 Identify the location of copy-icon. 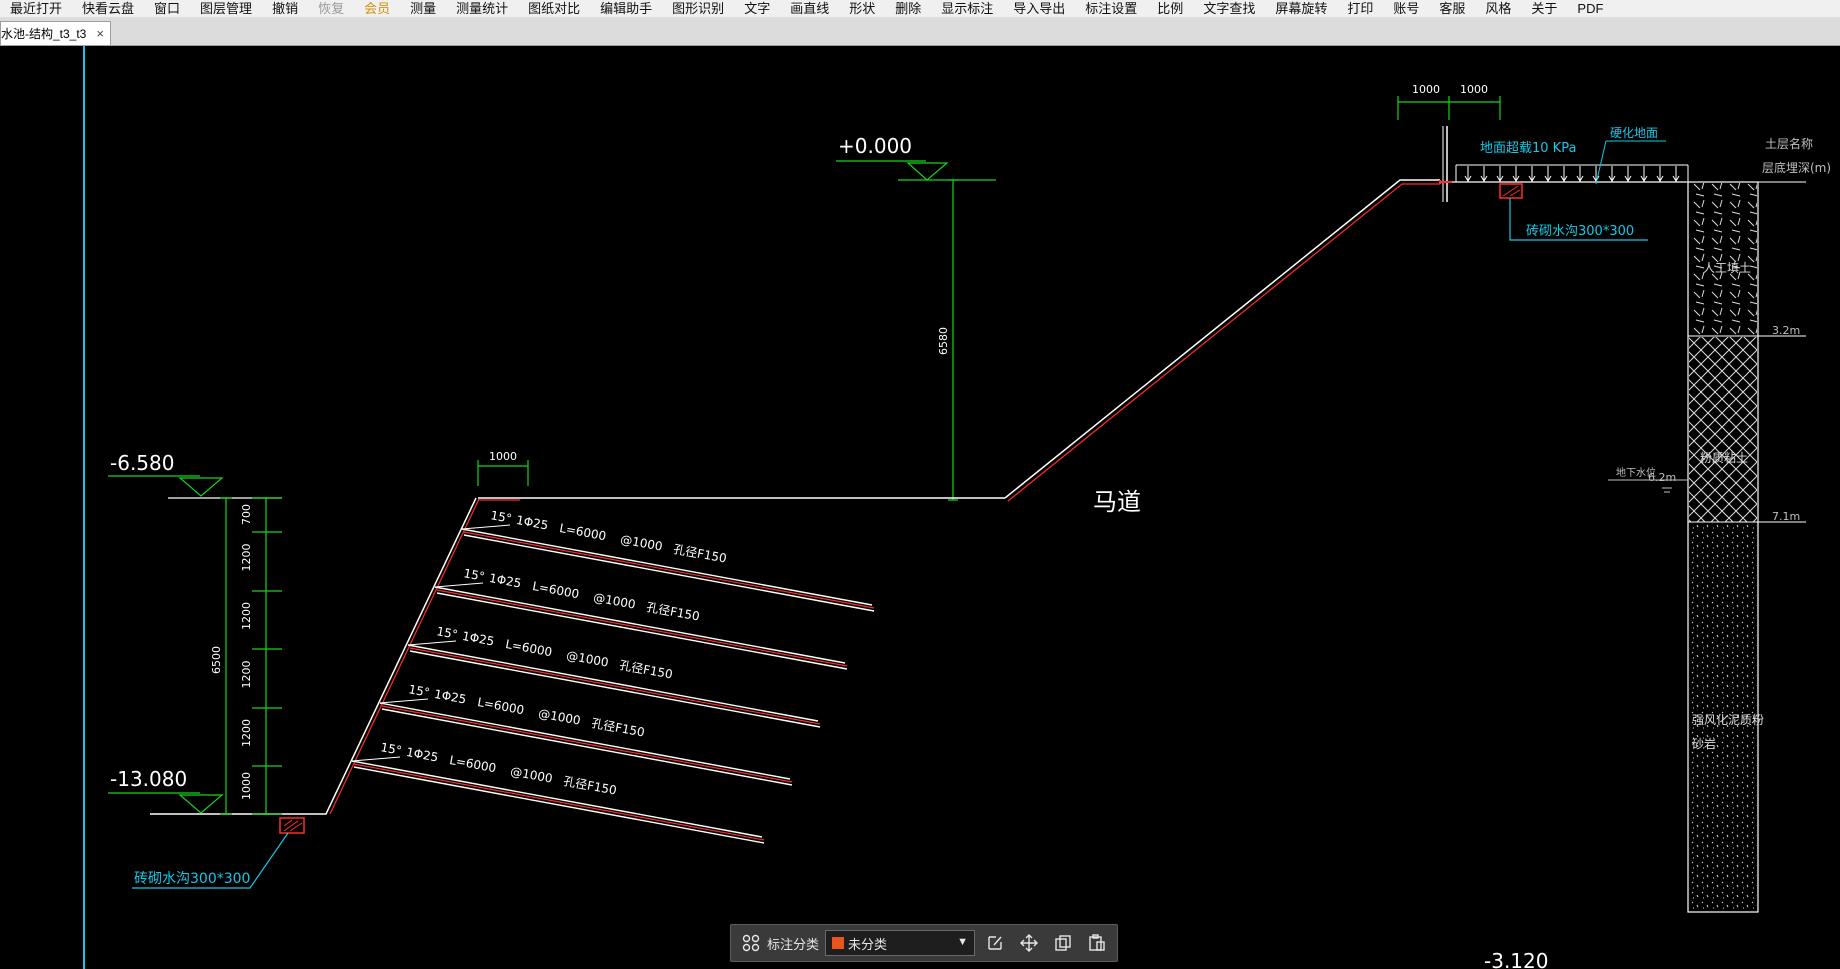
(1063, 943).